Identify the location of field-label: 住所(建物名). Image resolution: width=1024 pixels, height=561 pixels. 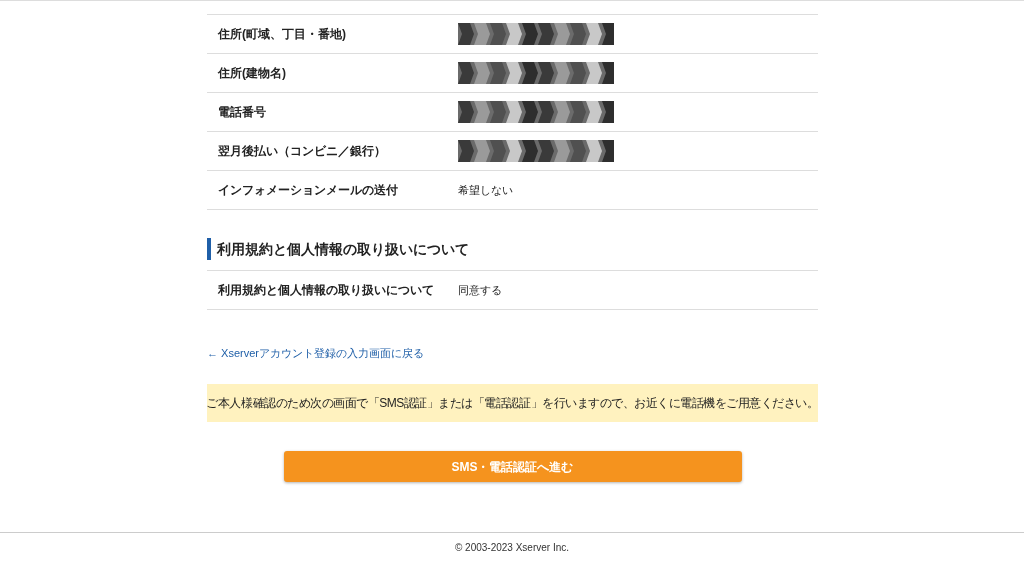
(251, 73).